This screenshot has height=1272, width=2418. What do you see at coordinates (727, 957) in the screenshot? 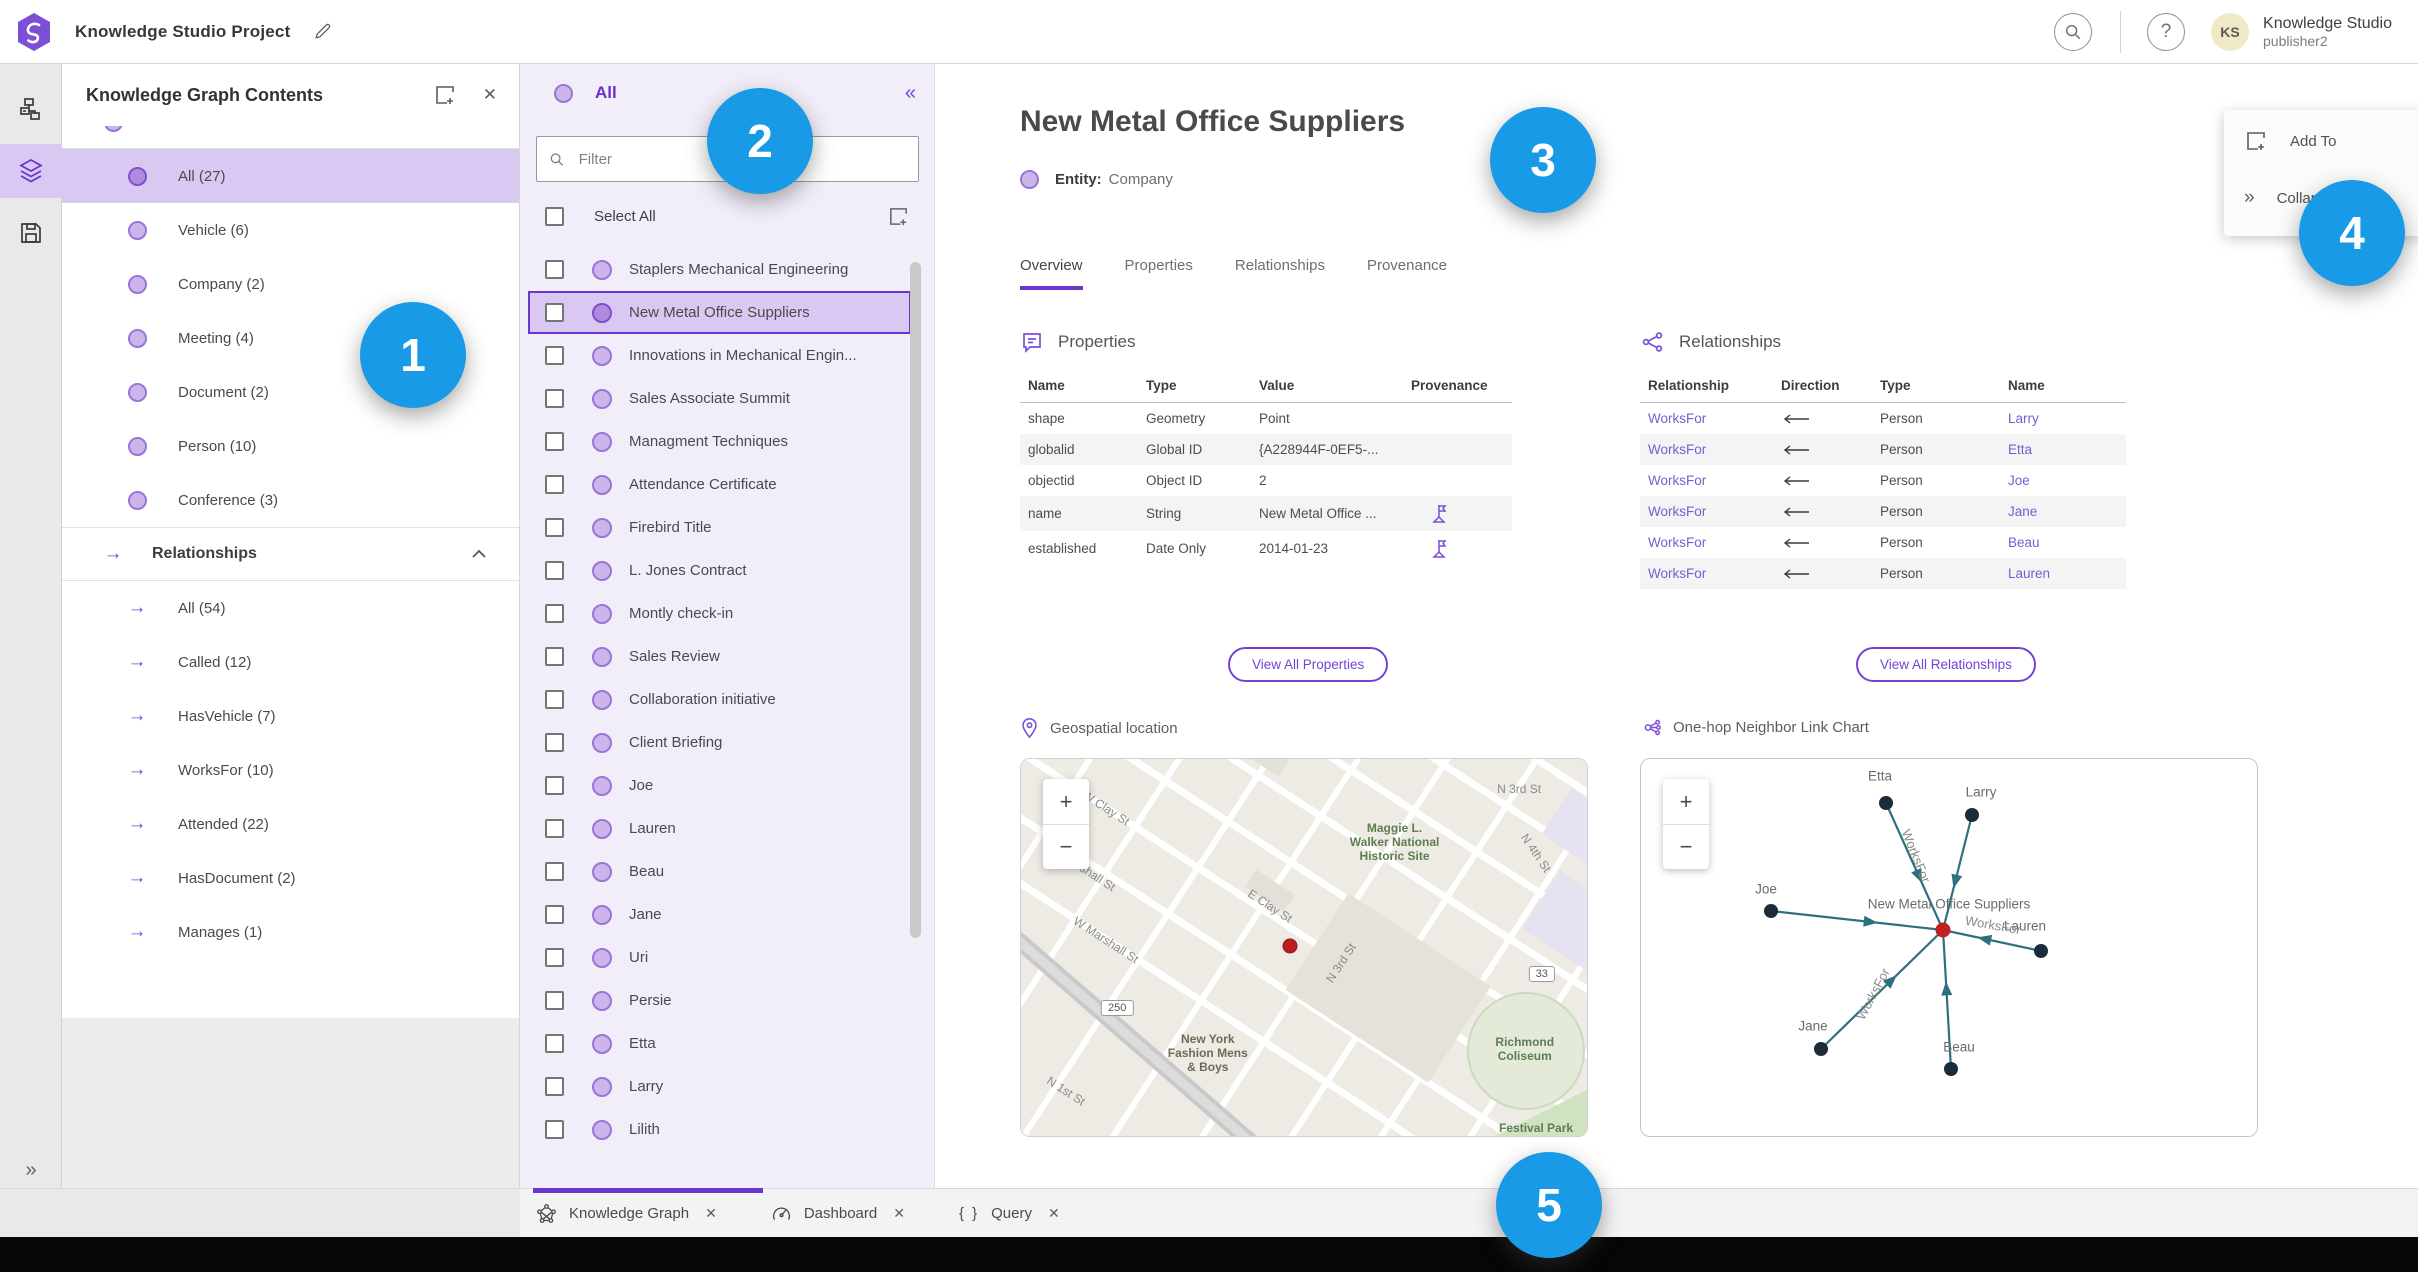
I see `entity-instance-row: Uri` at bounding box center [727, 957].